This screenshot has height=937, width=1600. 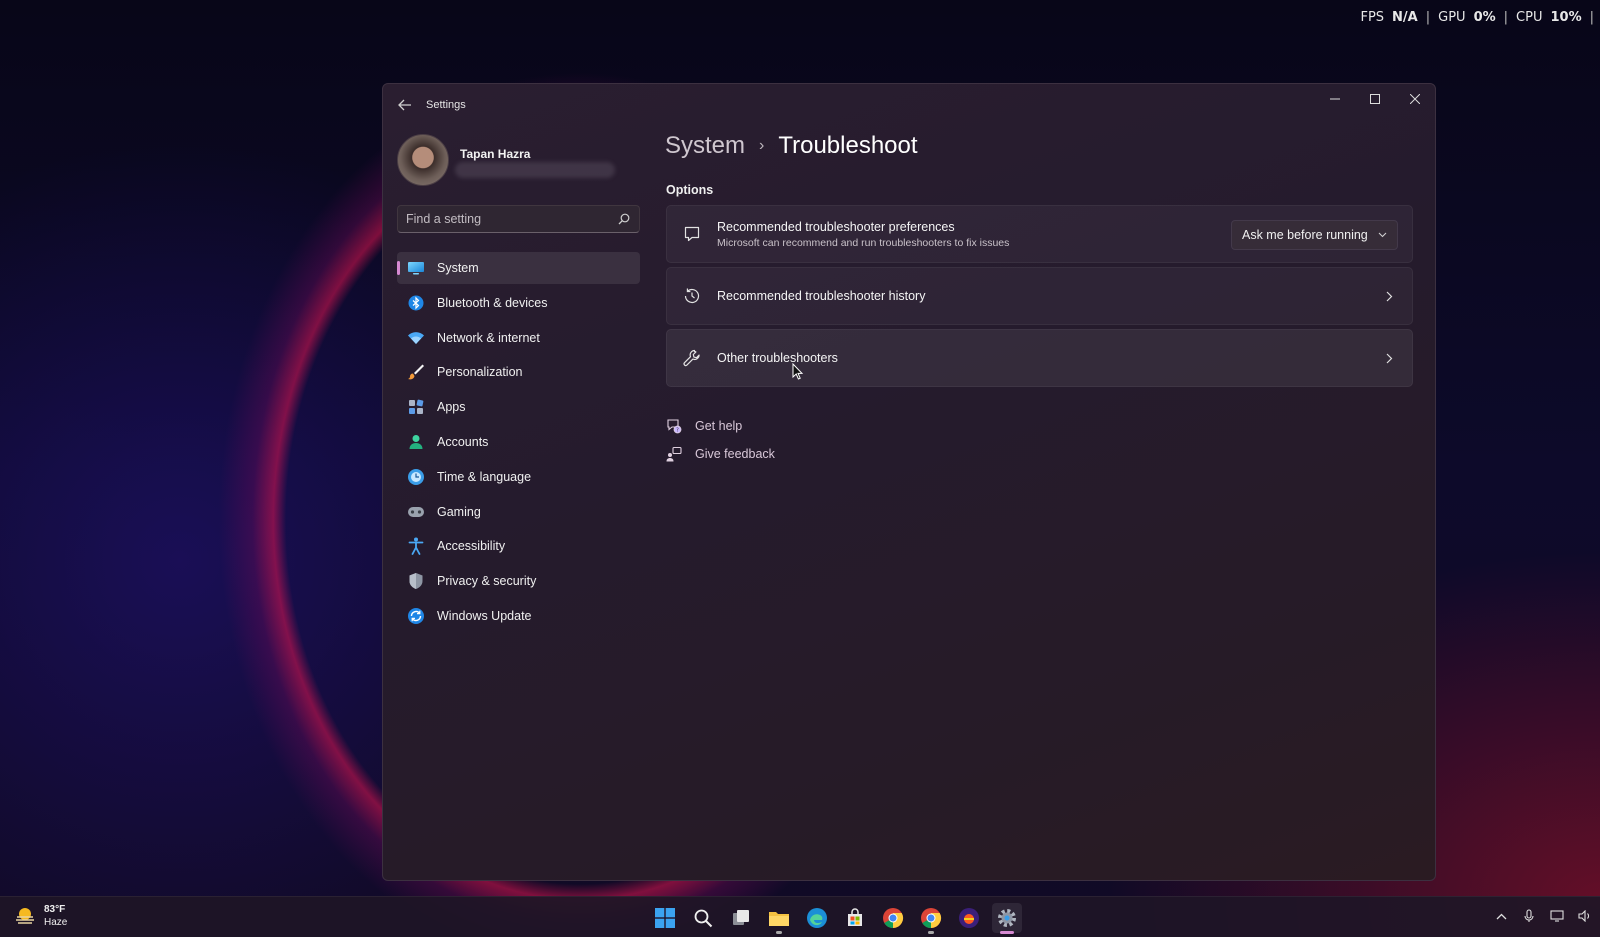 What do you see at coordinates (692, 358) in the screenshot?
I see `wrench-icon` at bounding box center [692, 358].